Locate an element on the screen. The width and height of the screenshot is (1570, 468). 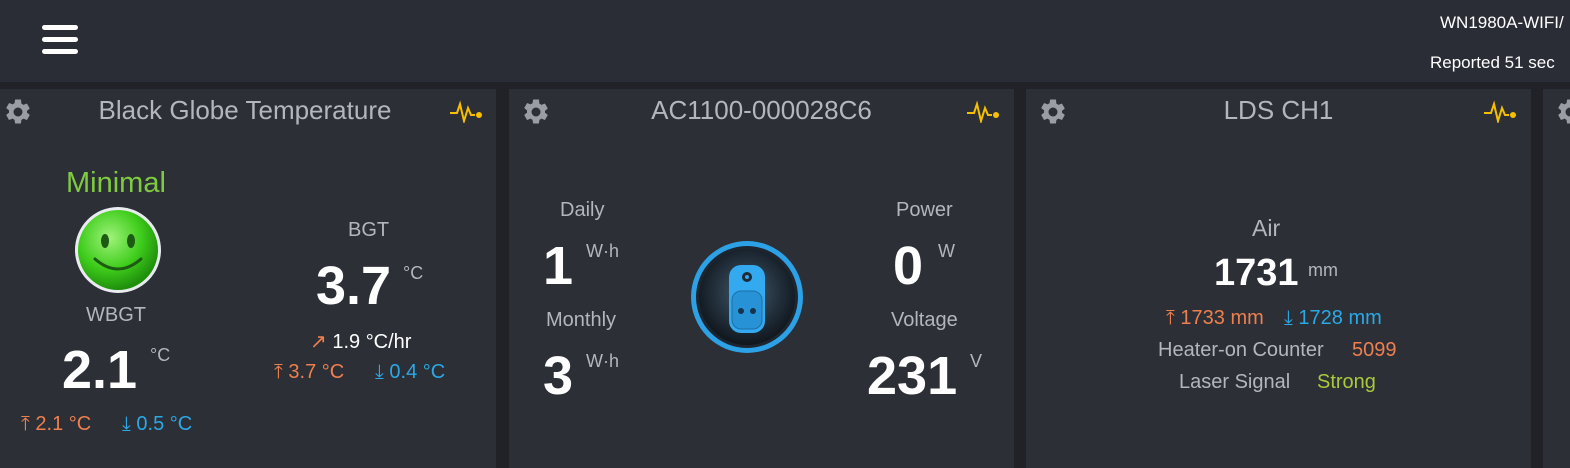
distance-unit: mm is located at coordinates (1323, 270).